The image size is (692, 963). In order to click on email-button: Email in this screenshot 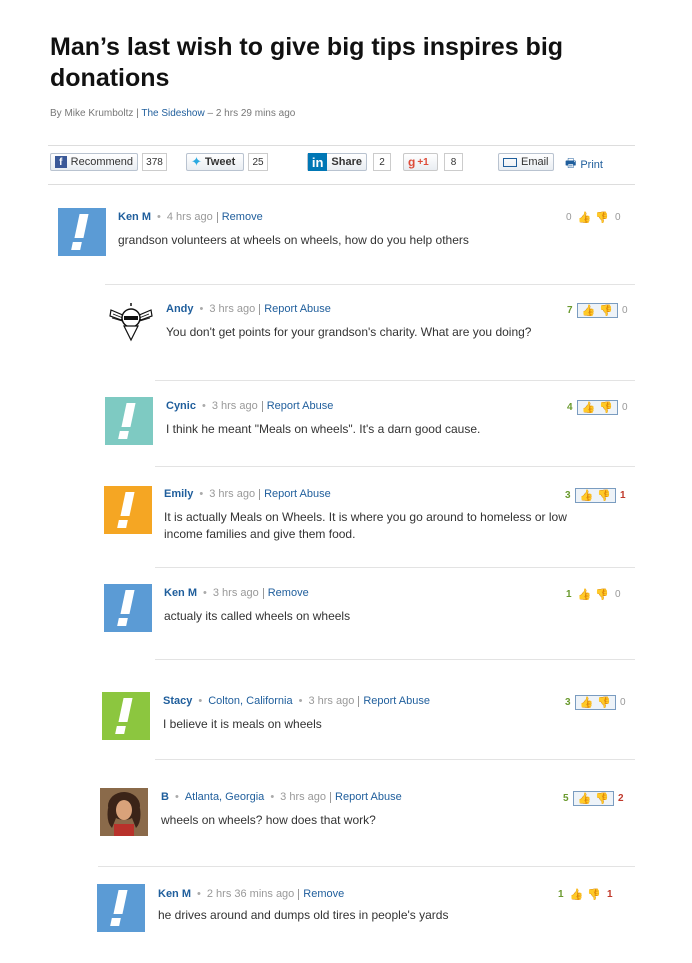, I will do `click(526, 162)`.